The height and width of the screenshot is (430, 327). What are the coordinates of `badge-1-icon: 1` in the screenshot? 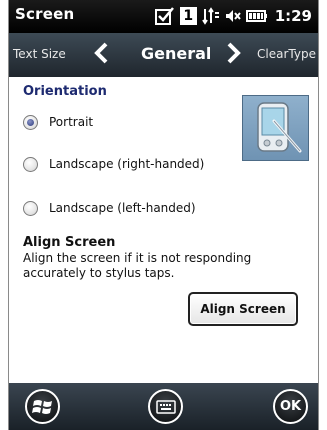 It's located at (188, 16).